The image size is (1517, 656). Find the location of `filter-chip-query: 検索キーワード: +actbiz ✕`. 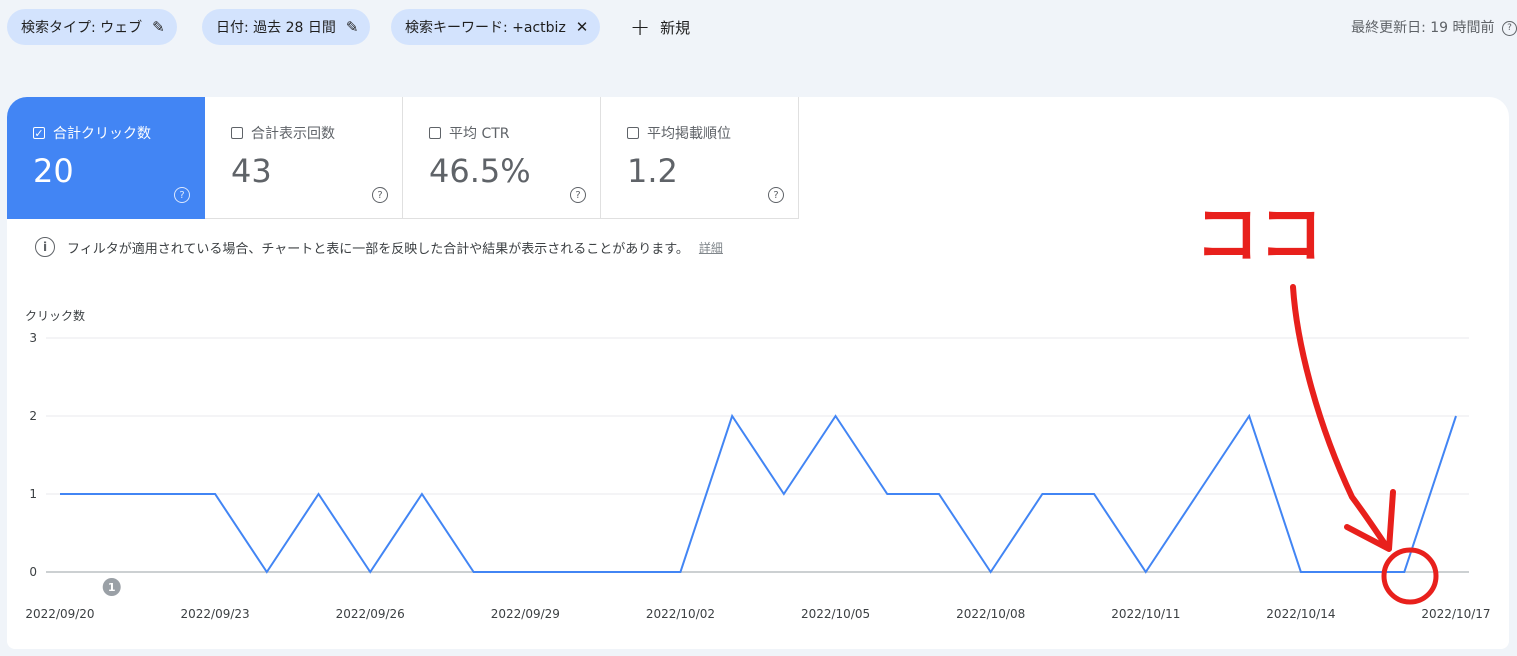

filter-chip-query: 検索キーワード: +actbiz ✕ is located at coordinates (496, 27).